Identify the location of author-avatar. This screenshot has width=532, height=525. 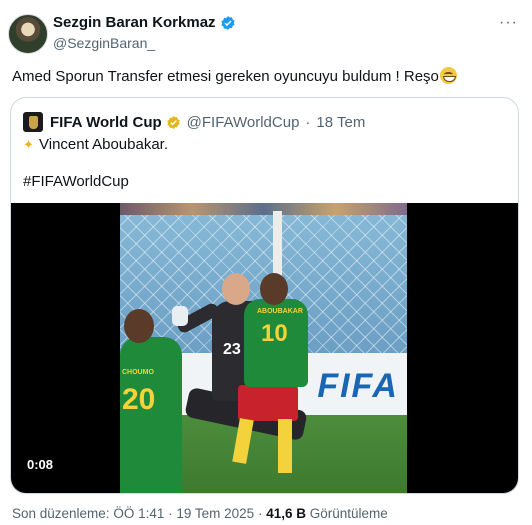
(28, 34).